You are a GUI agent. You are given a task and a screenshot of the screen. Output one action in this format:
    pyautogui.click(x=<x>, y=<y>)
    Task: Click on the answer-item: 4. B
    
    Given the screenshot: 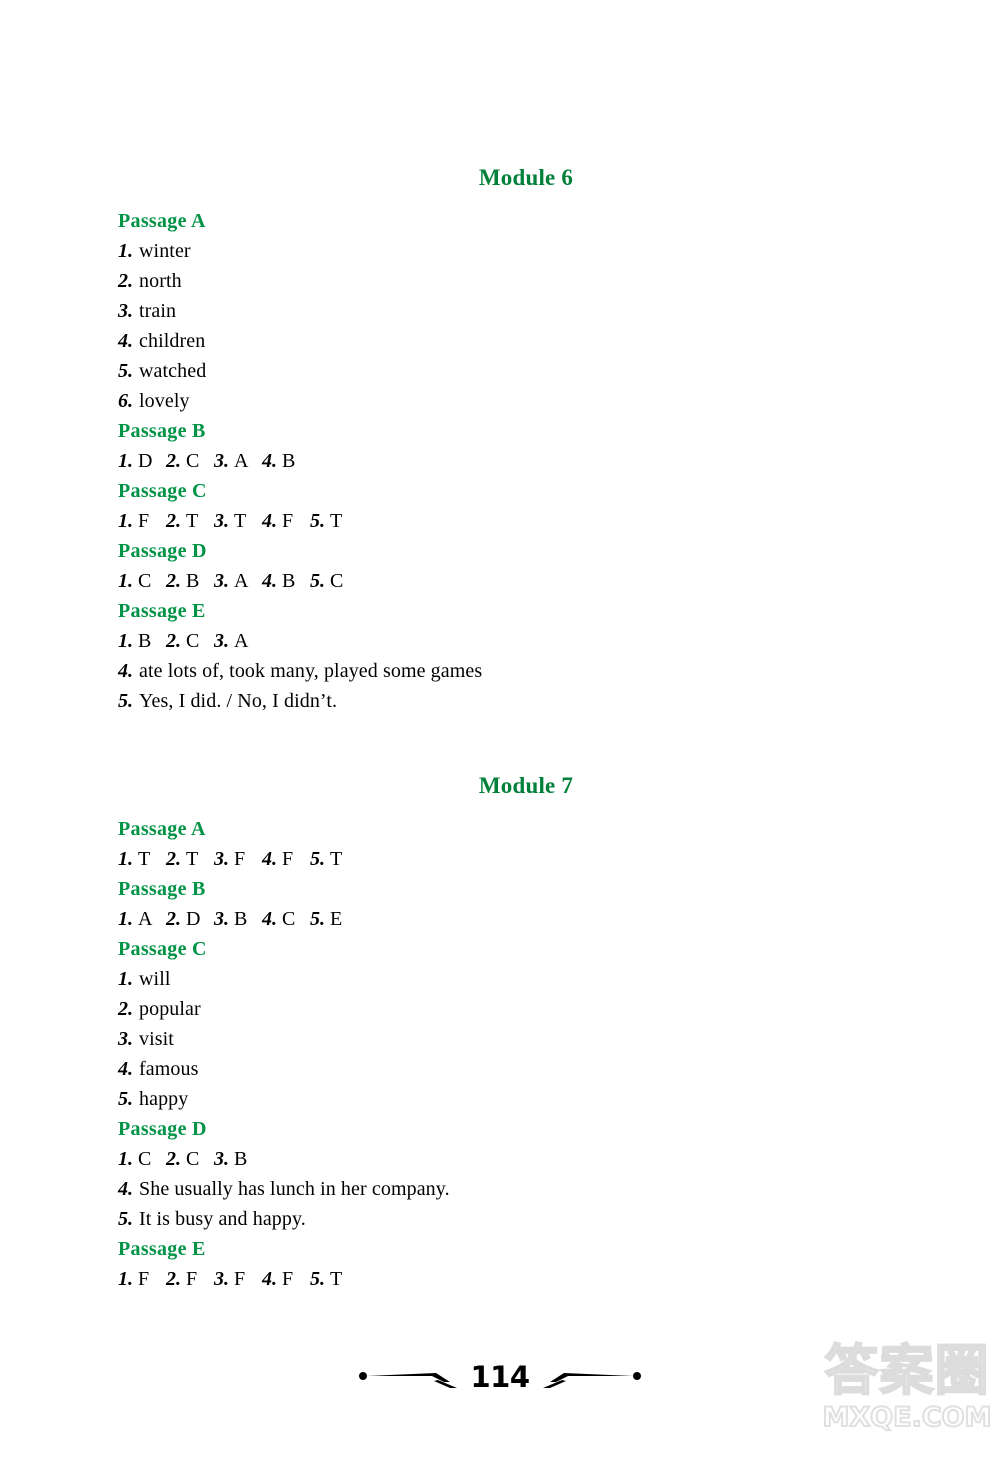 What is the action you would take?
    pyautogui.click(x=278, y=461)
    